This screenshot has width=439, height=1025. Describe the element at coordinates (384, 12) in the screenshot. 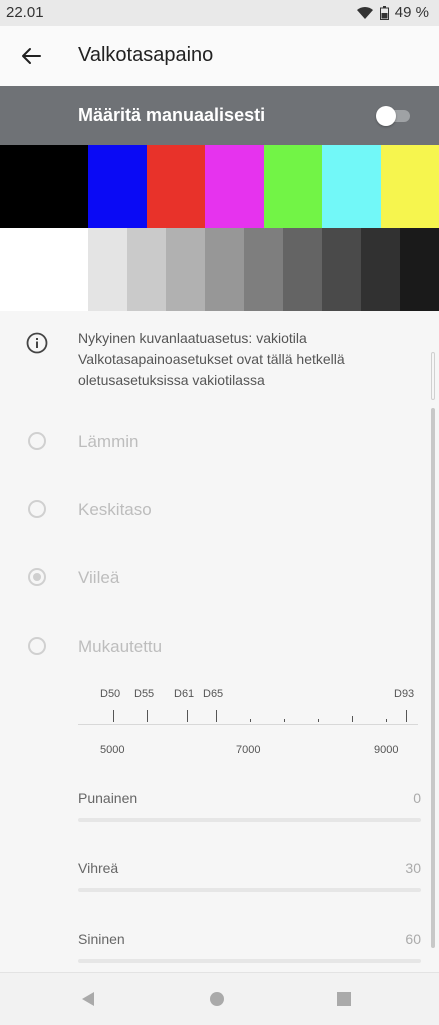

I see `battery-icon` at that location.